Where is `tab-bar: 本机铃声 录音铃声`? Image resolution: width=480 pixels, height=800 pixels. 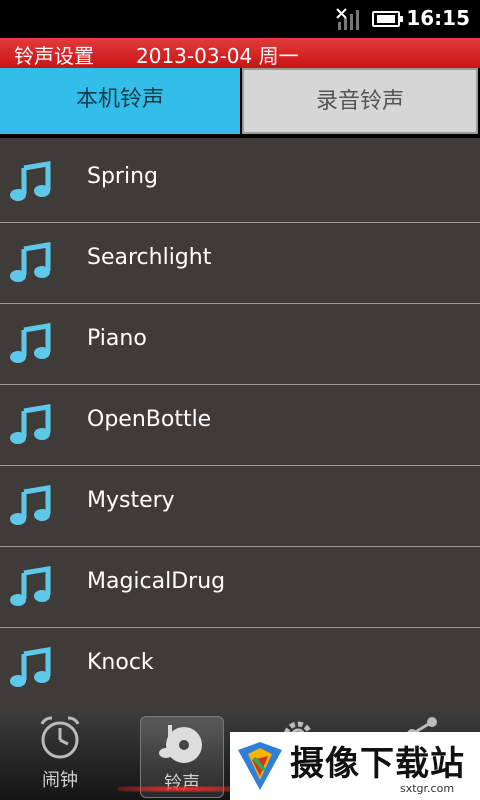 tab-bar: 本机铃声 录音铃声 is located at coordinates (240, 103).